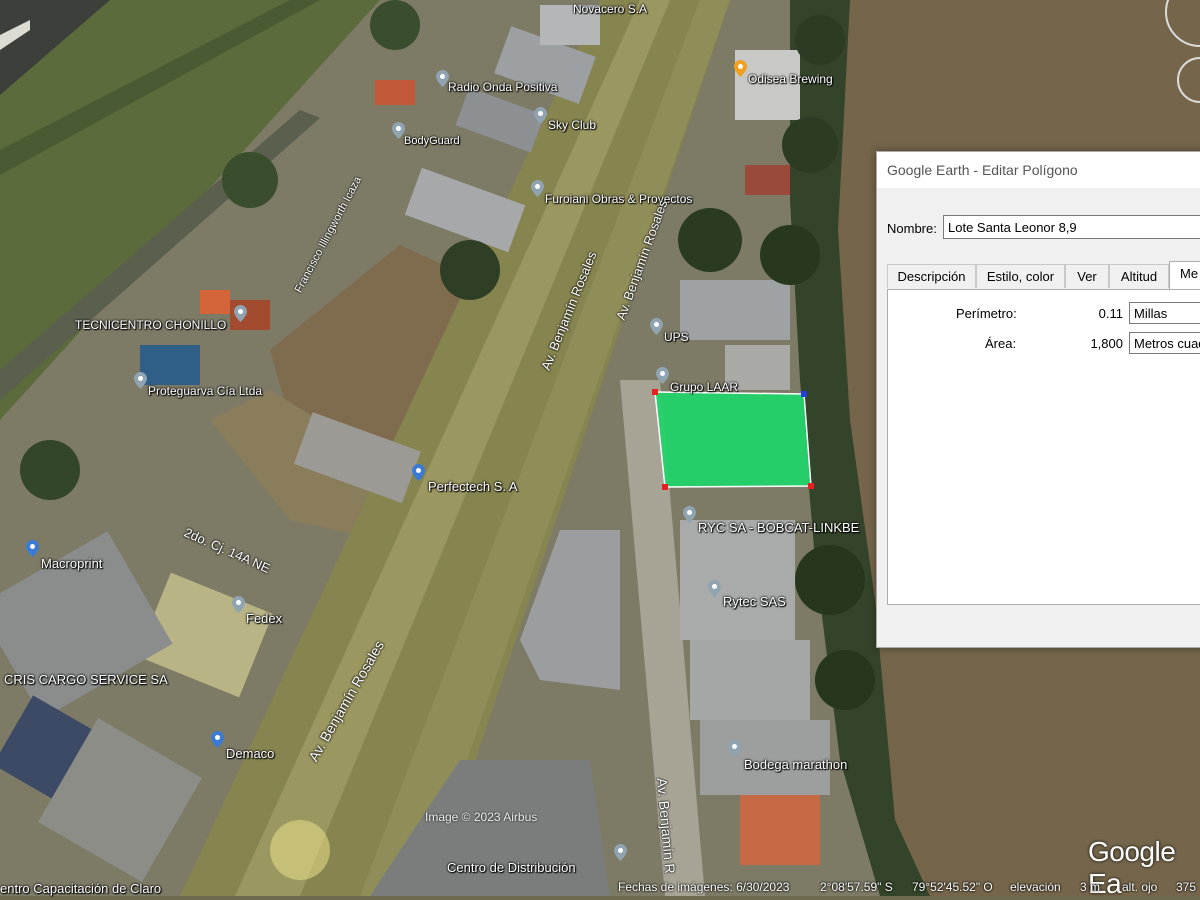 The image size is (1200, 900). I want to click on latitude: 2°08'57.59" S, so click(856, 887).